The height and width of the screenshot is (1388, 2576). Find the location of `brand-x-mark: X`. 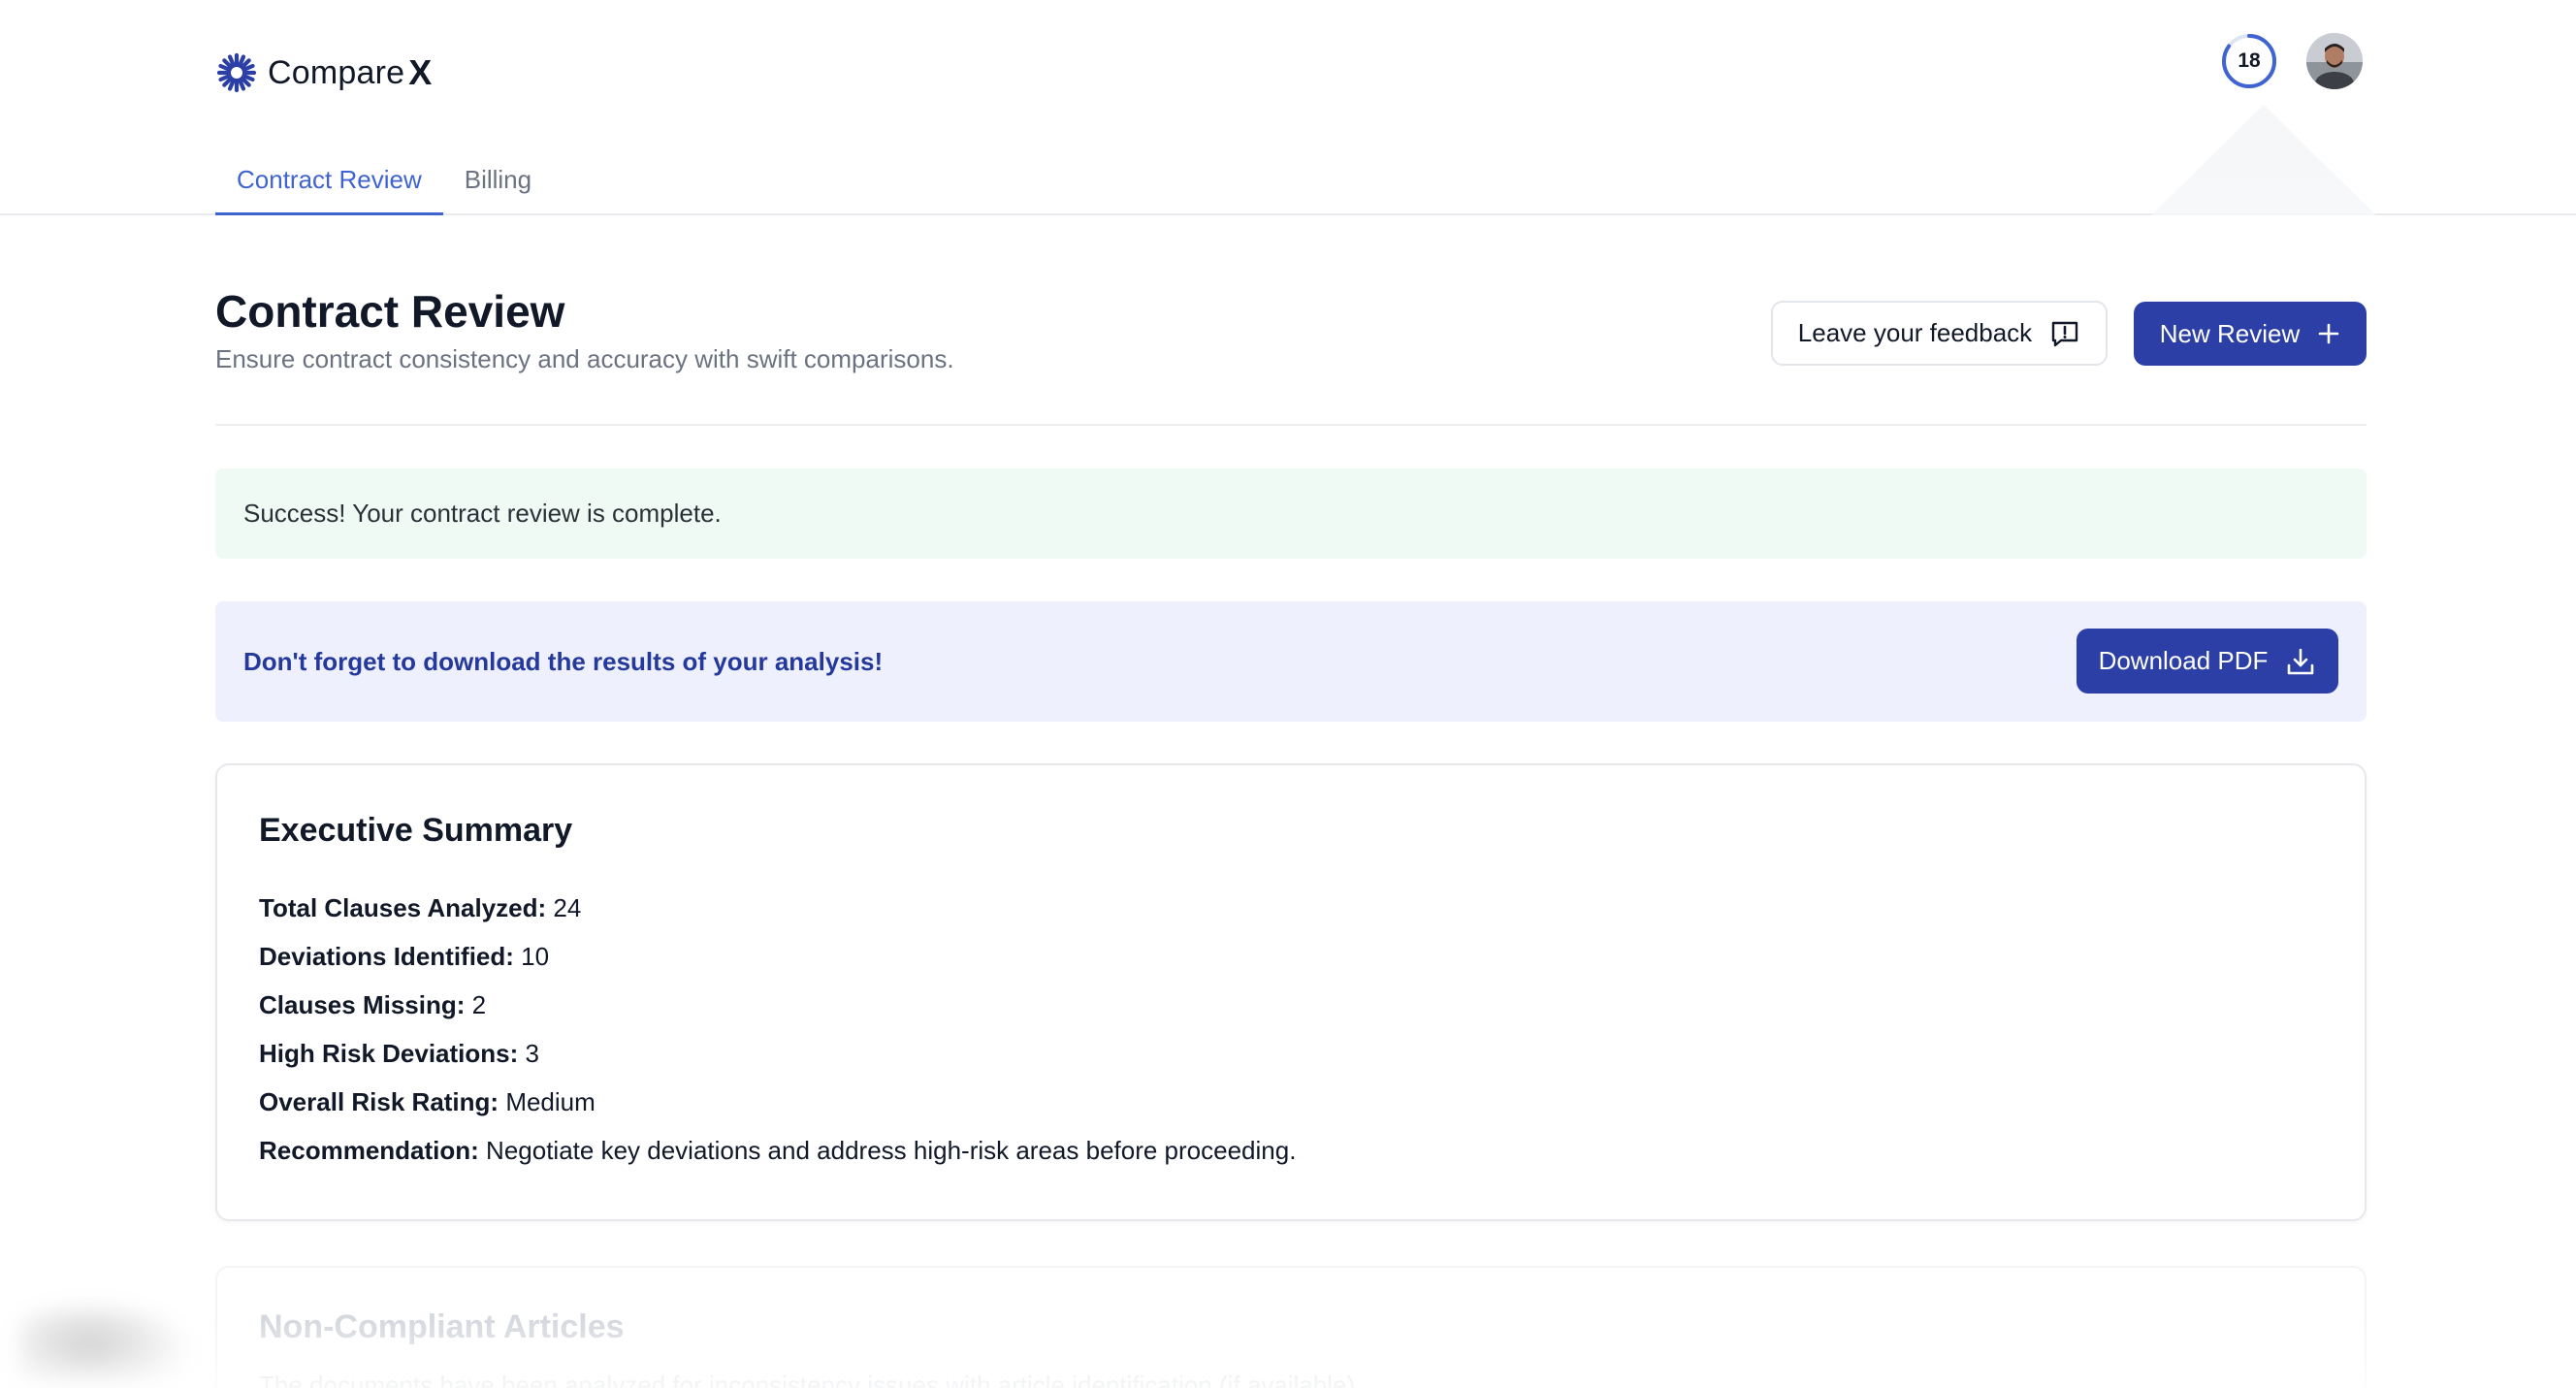

brand-x-mark: X is located at coordinates (420, 72).